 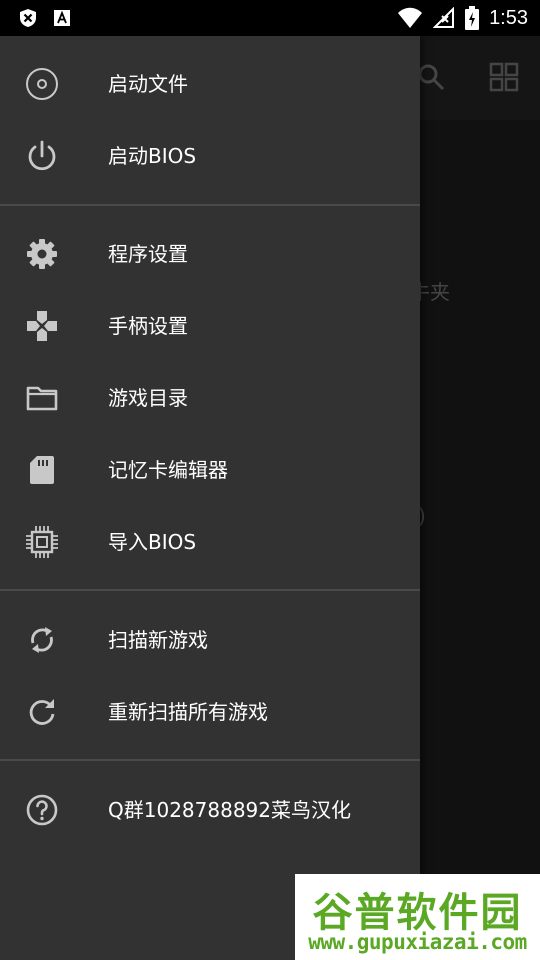 What do you see at coordinates (417, 942) in the screenshot?
I see `watermark-url: www.gupuxiazai.com` at bounding box center [417, 942].